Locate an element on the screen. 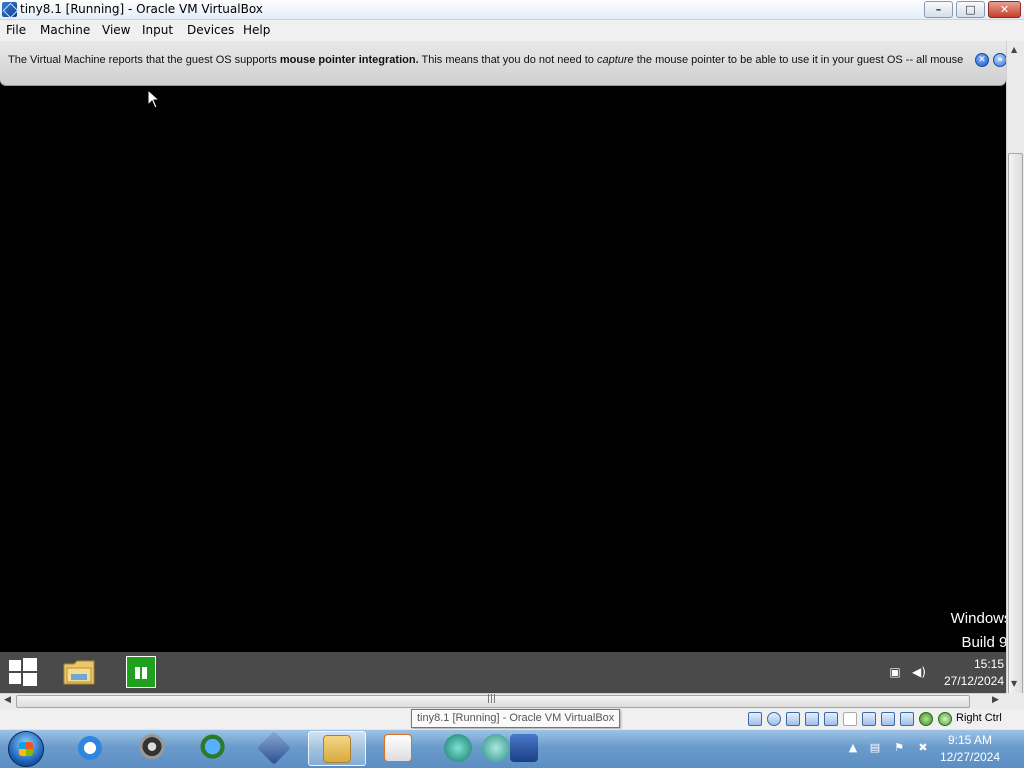 The image size is (1024, 768). scroll-down-icon: ▼ is located at coordinates (1014, 683).